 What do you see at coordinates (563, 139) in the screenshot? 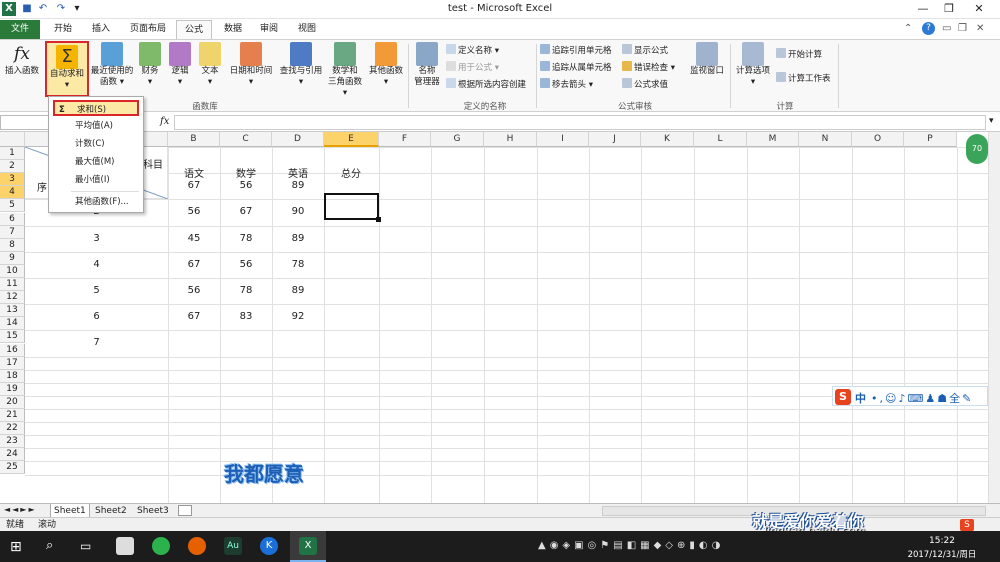
I see `column-header-I: I` at bounding box center [563, 139].